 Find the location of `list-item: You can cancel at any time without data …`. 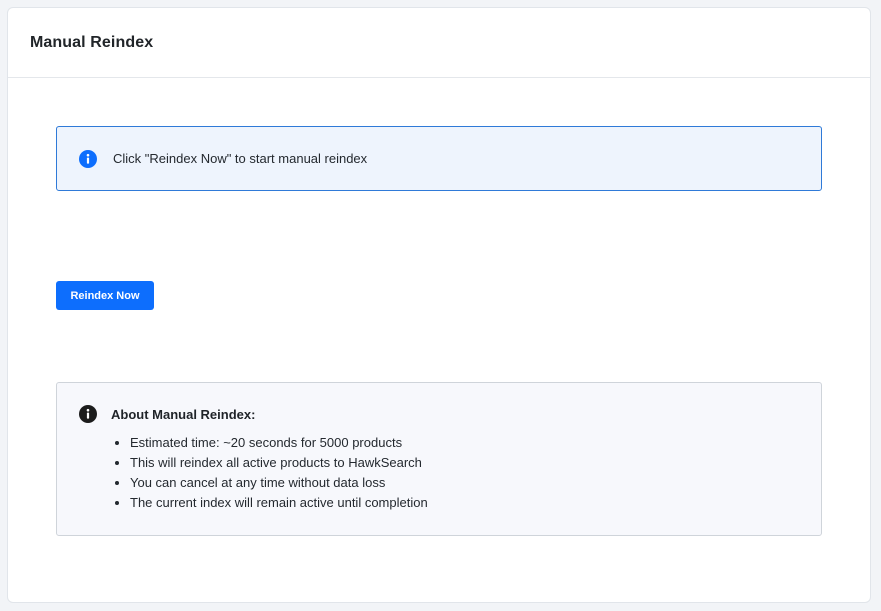

list-item: You can cancel at any time without data … is located at coordinates (464, 483).